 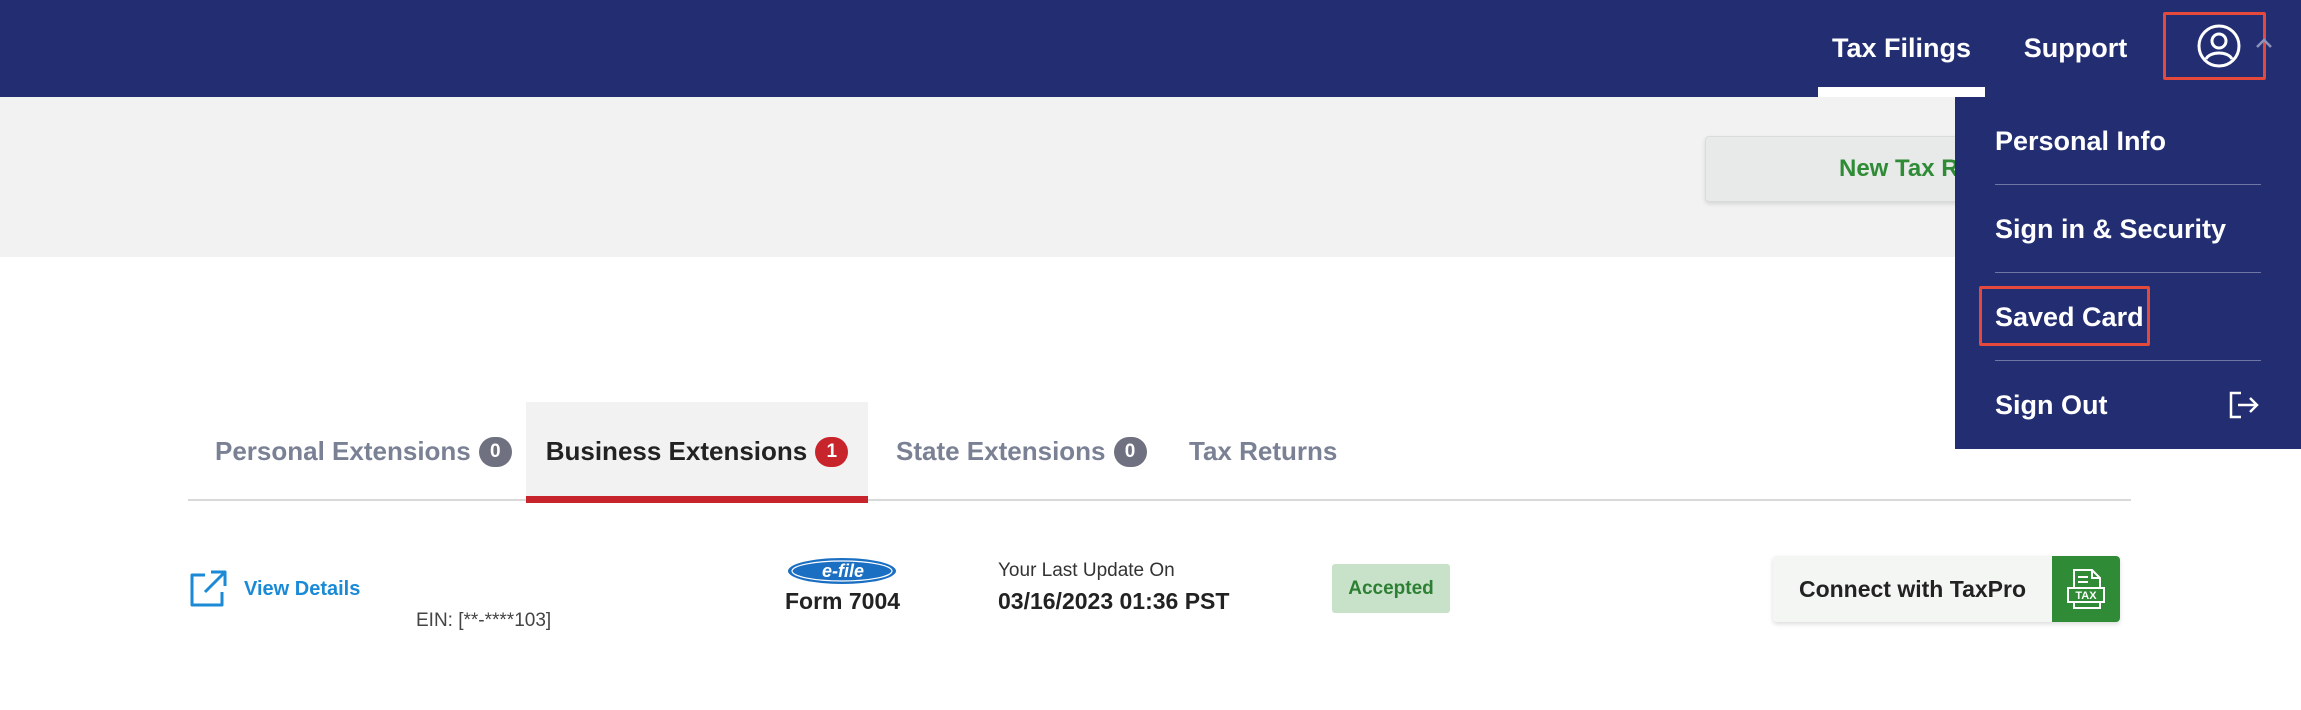 What do you see at coordinates (2086, 589) in the screenshot?
I see `tax-document-icon: TAX` at bounding box center [2086, 589].